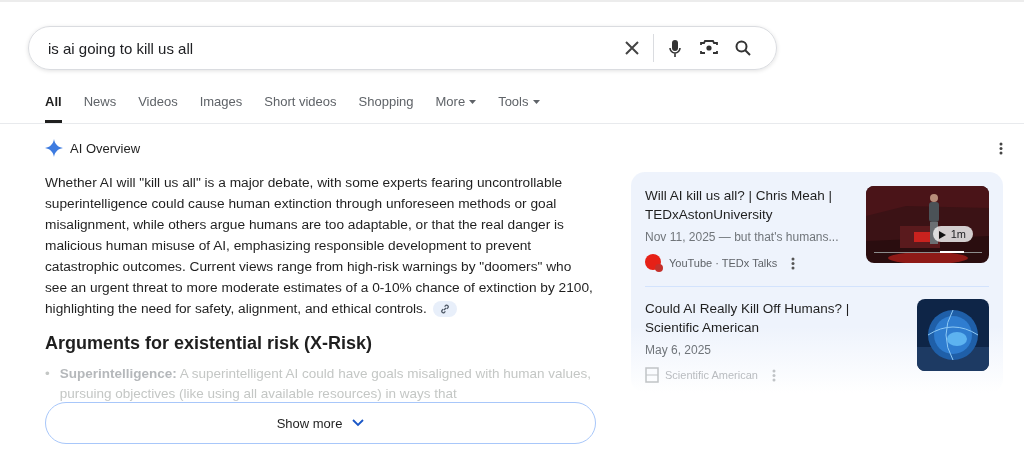  I want to click on play-icon, so click(942, 235).